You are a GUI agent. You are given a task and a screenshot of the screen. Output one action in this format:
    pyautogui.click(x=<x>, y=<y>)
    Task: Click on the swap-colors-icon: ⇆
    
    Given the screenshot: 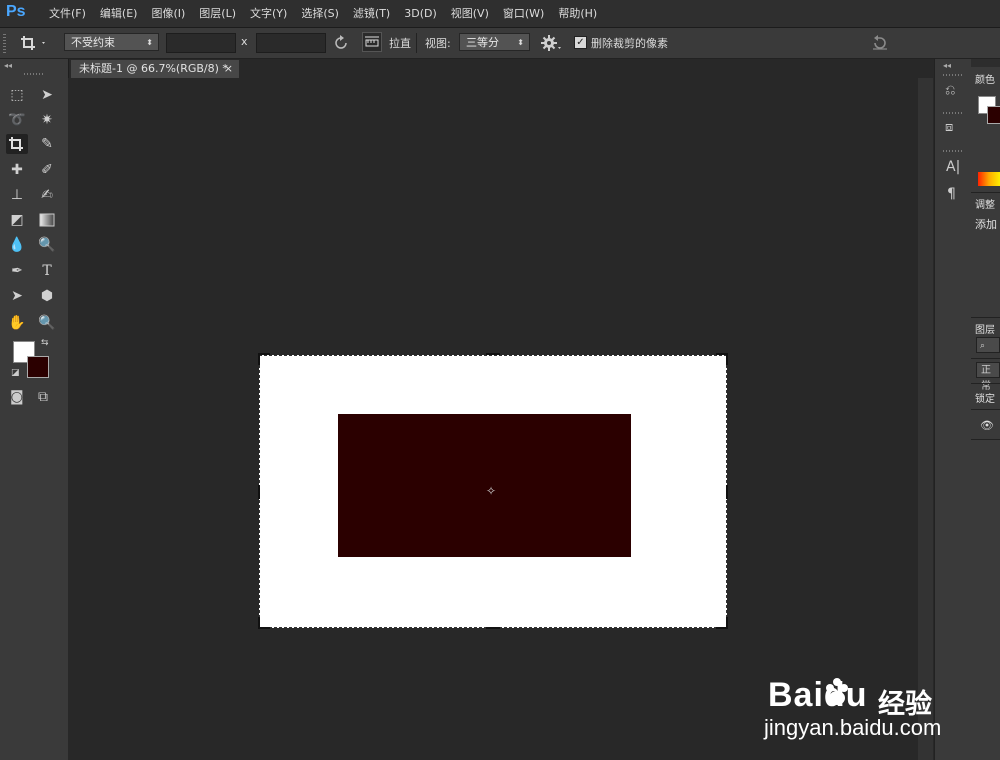 What is the action you would take?
    pyautogui.click(x=45, y=343)
    